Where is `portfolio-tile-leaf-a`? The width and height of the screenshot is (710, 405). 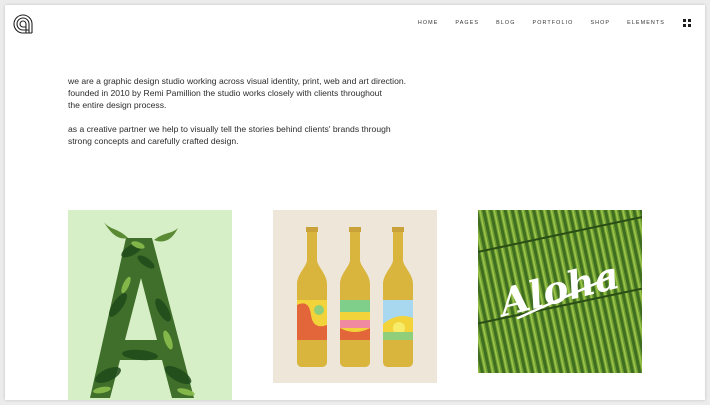 portfolio-tile-leaf-a is located at coordinates (150, 305).